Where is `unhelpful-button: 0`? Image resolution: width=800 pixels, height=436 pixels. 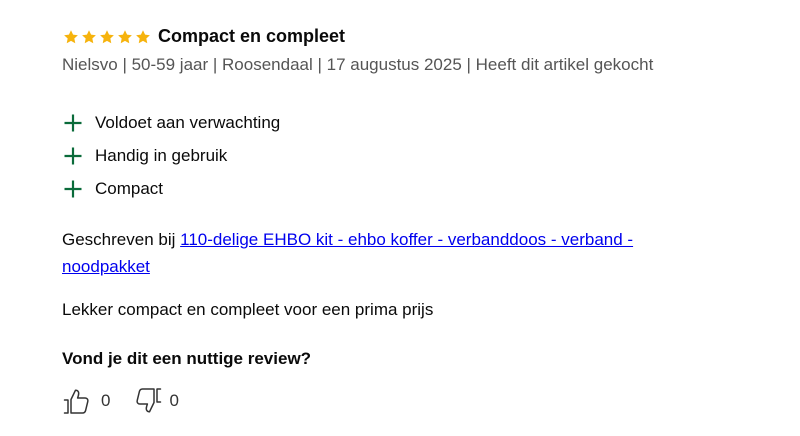
unhelpful-button: 0 is located at coordinates (156, 401).